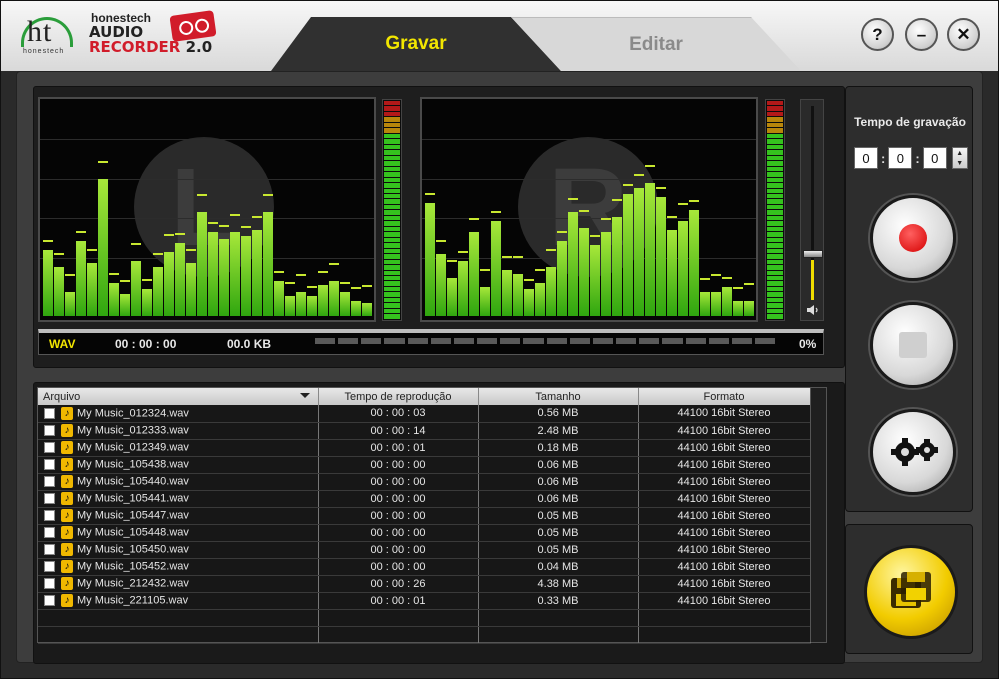 This screenshot has height=679, width=999. I want to click on column-header-arquivo: Arquivo, so click(178, 396).